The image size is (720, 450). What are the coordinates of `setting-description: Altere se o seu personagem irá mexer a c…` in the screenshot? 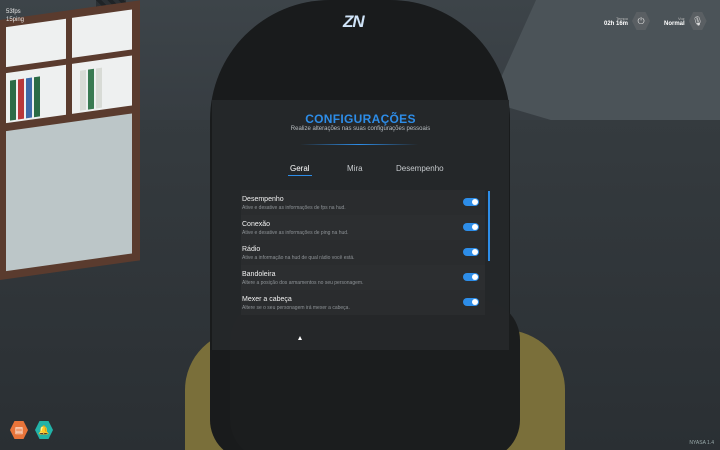 It's located at (296, 308).